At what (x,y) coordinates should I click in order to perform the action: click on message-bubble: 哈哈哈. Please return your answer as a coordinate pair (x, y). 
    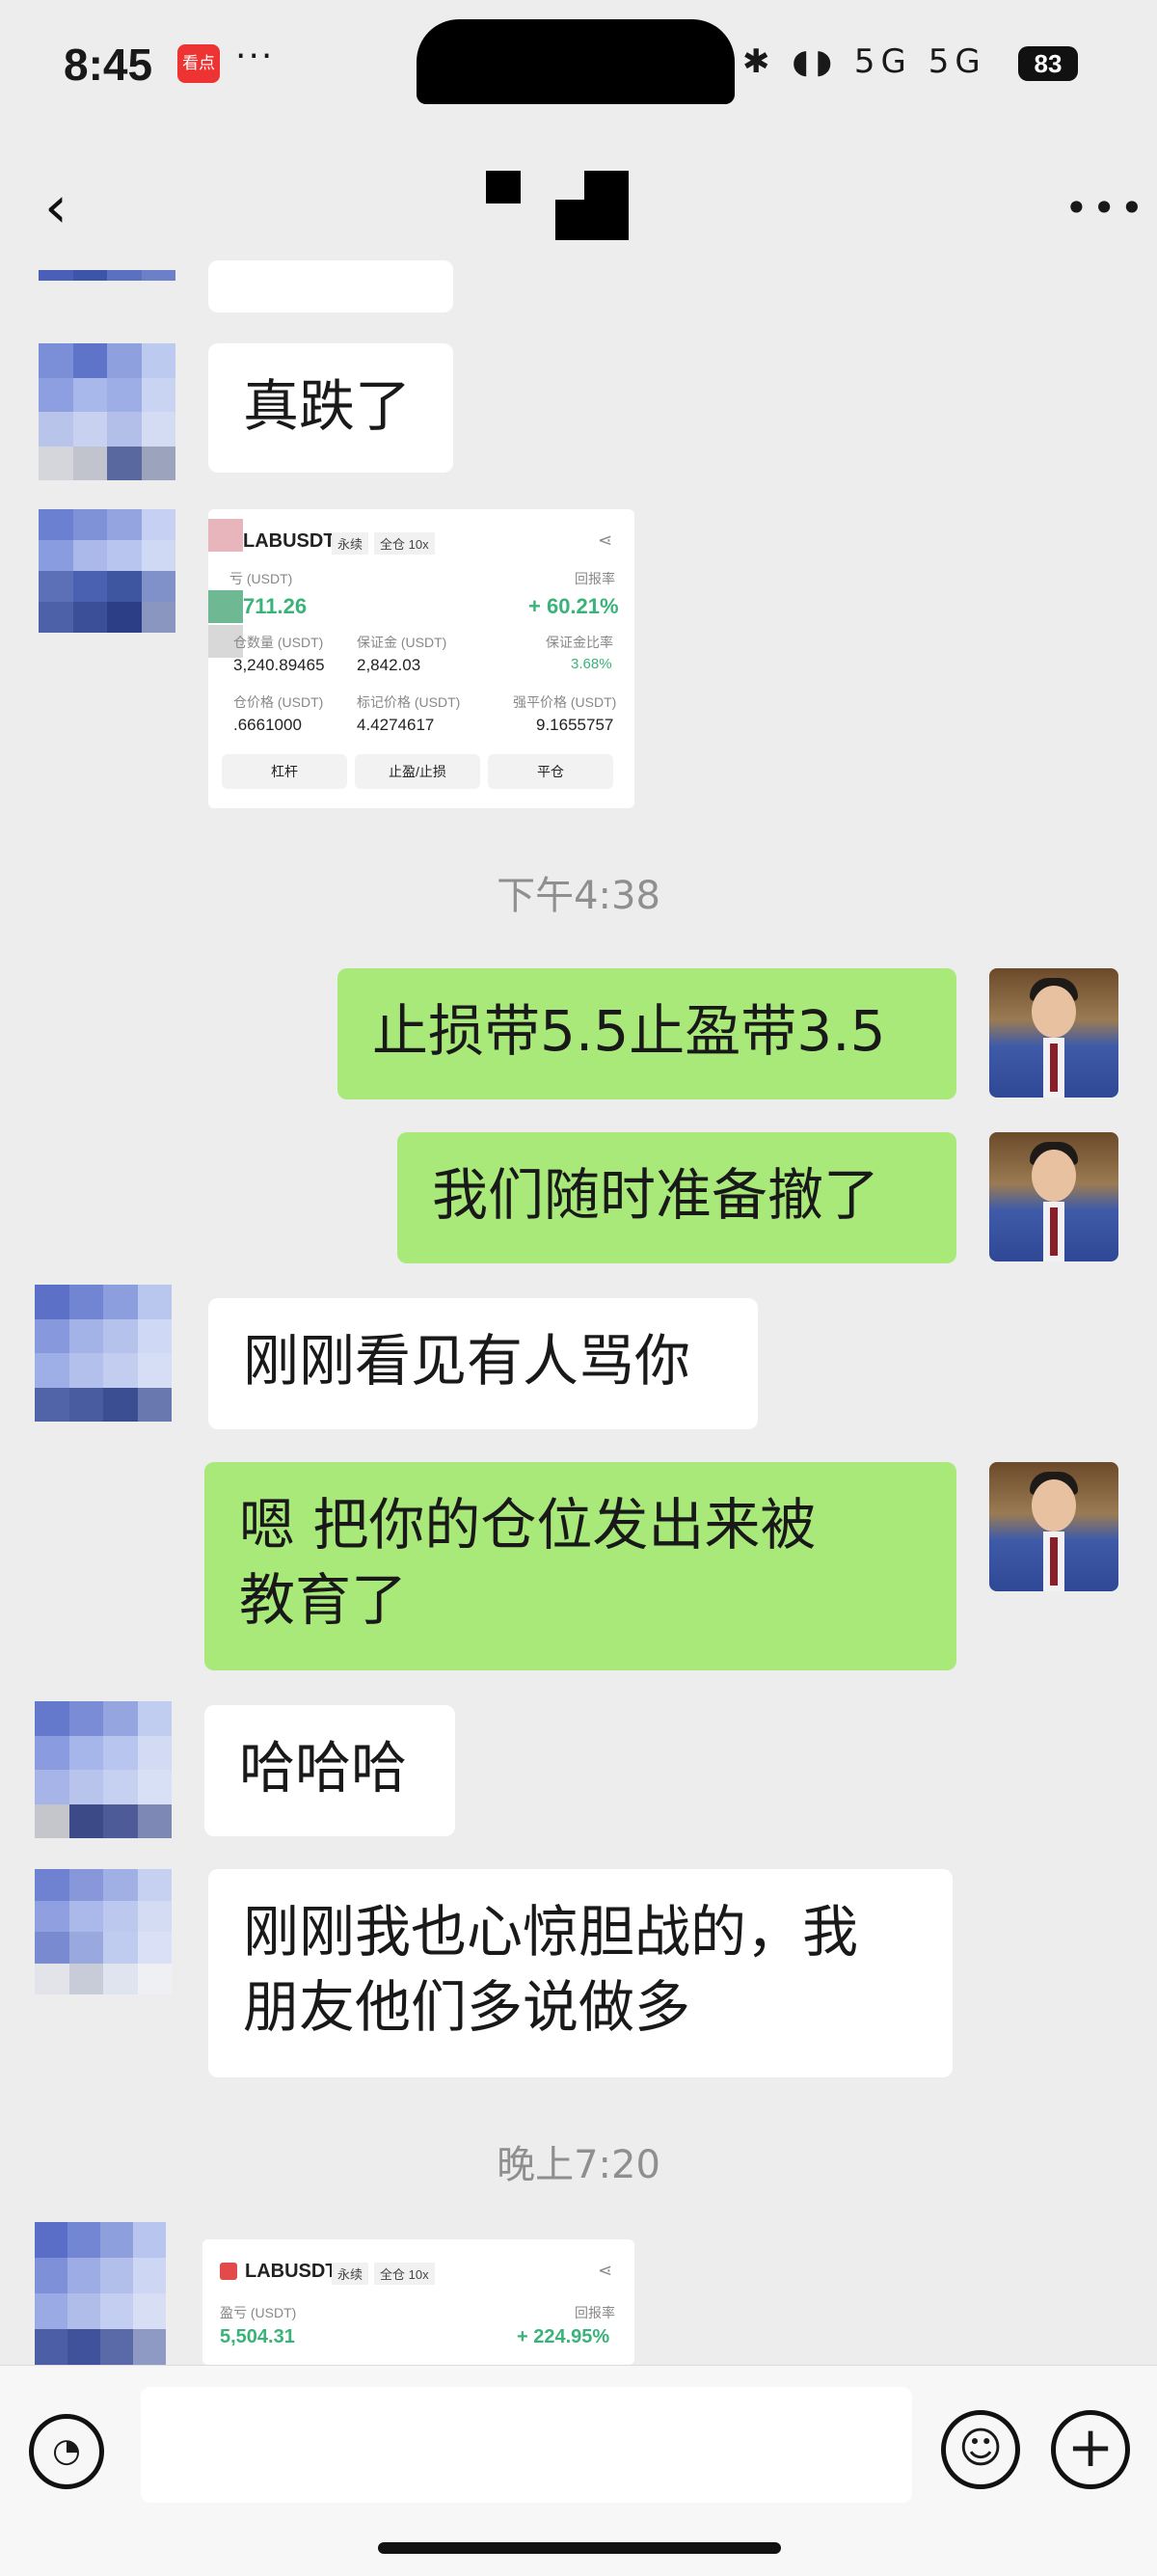
    Looking at the image, I should click on (329, 1770).